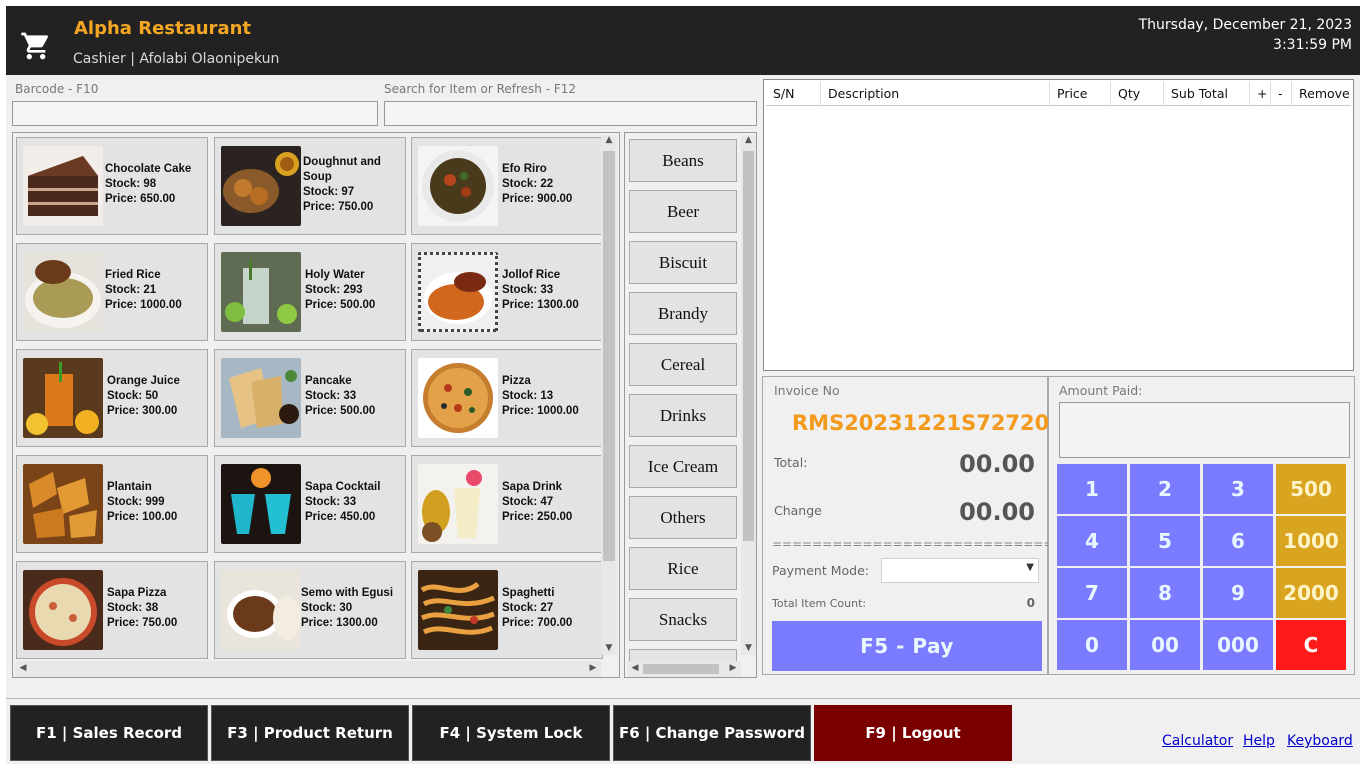 Image resolution: width=1366 pixels, height=768 pixels. Describe the element at coordinates (1092, 593) in the screenshot. I see `keypad-key-7: 7` at that location.